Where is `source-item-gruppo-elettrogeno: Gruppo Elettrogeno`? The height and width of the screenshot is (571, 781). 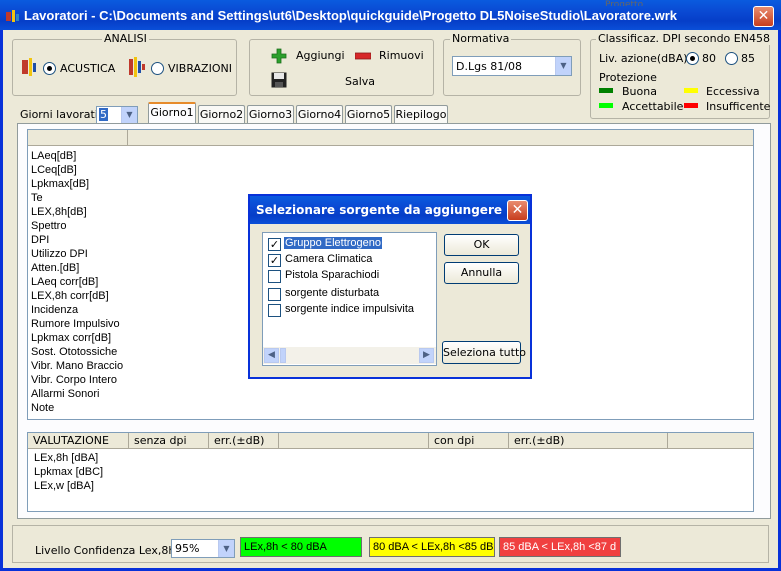 source-item-gruppo-elettrogeno: Gruppo Elettrogeno is located at coordinates (333, 243).